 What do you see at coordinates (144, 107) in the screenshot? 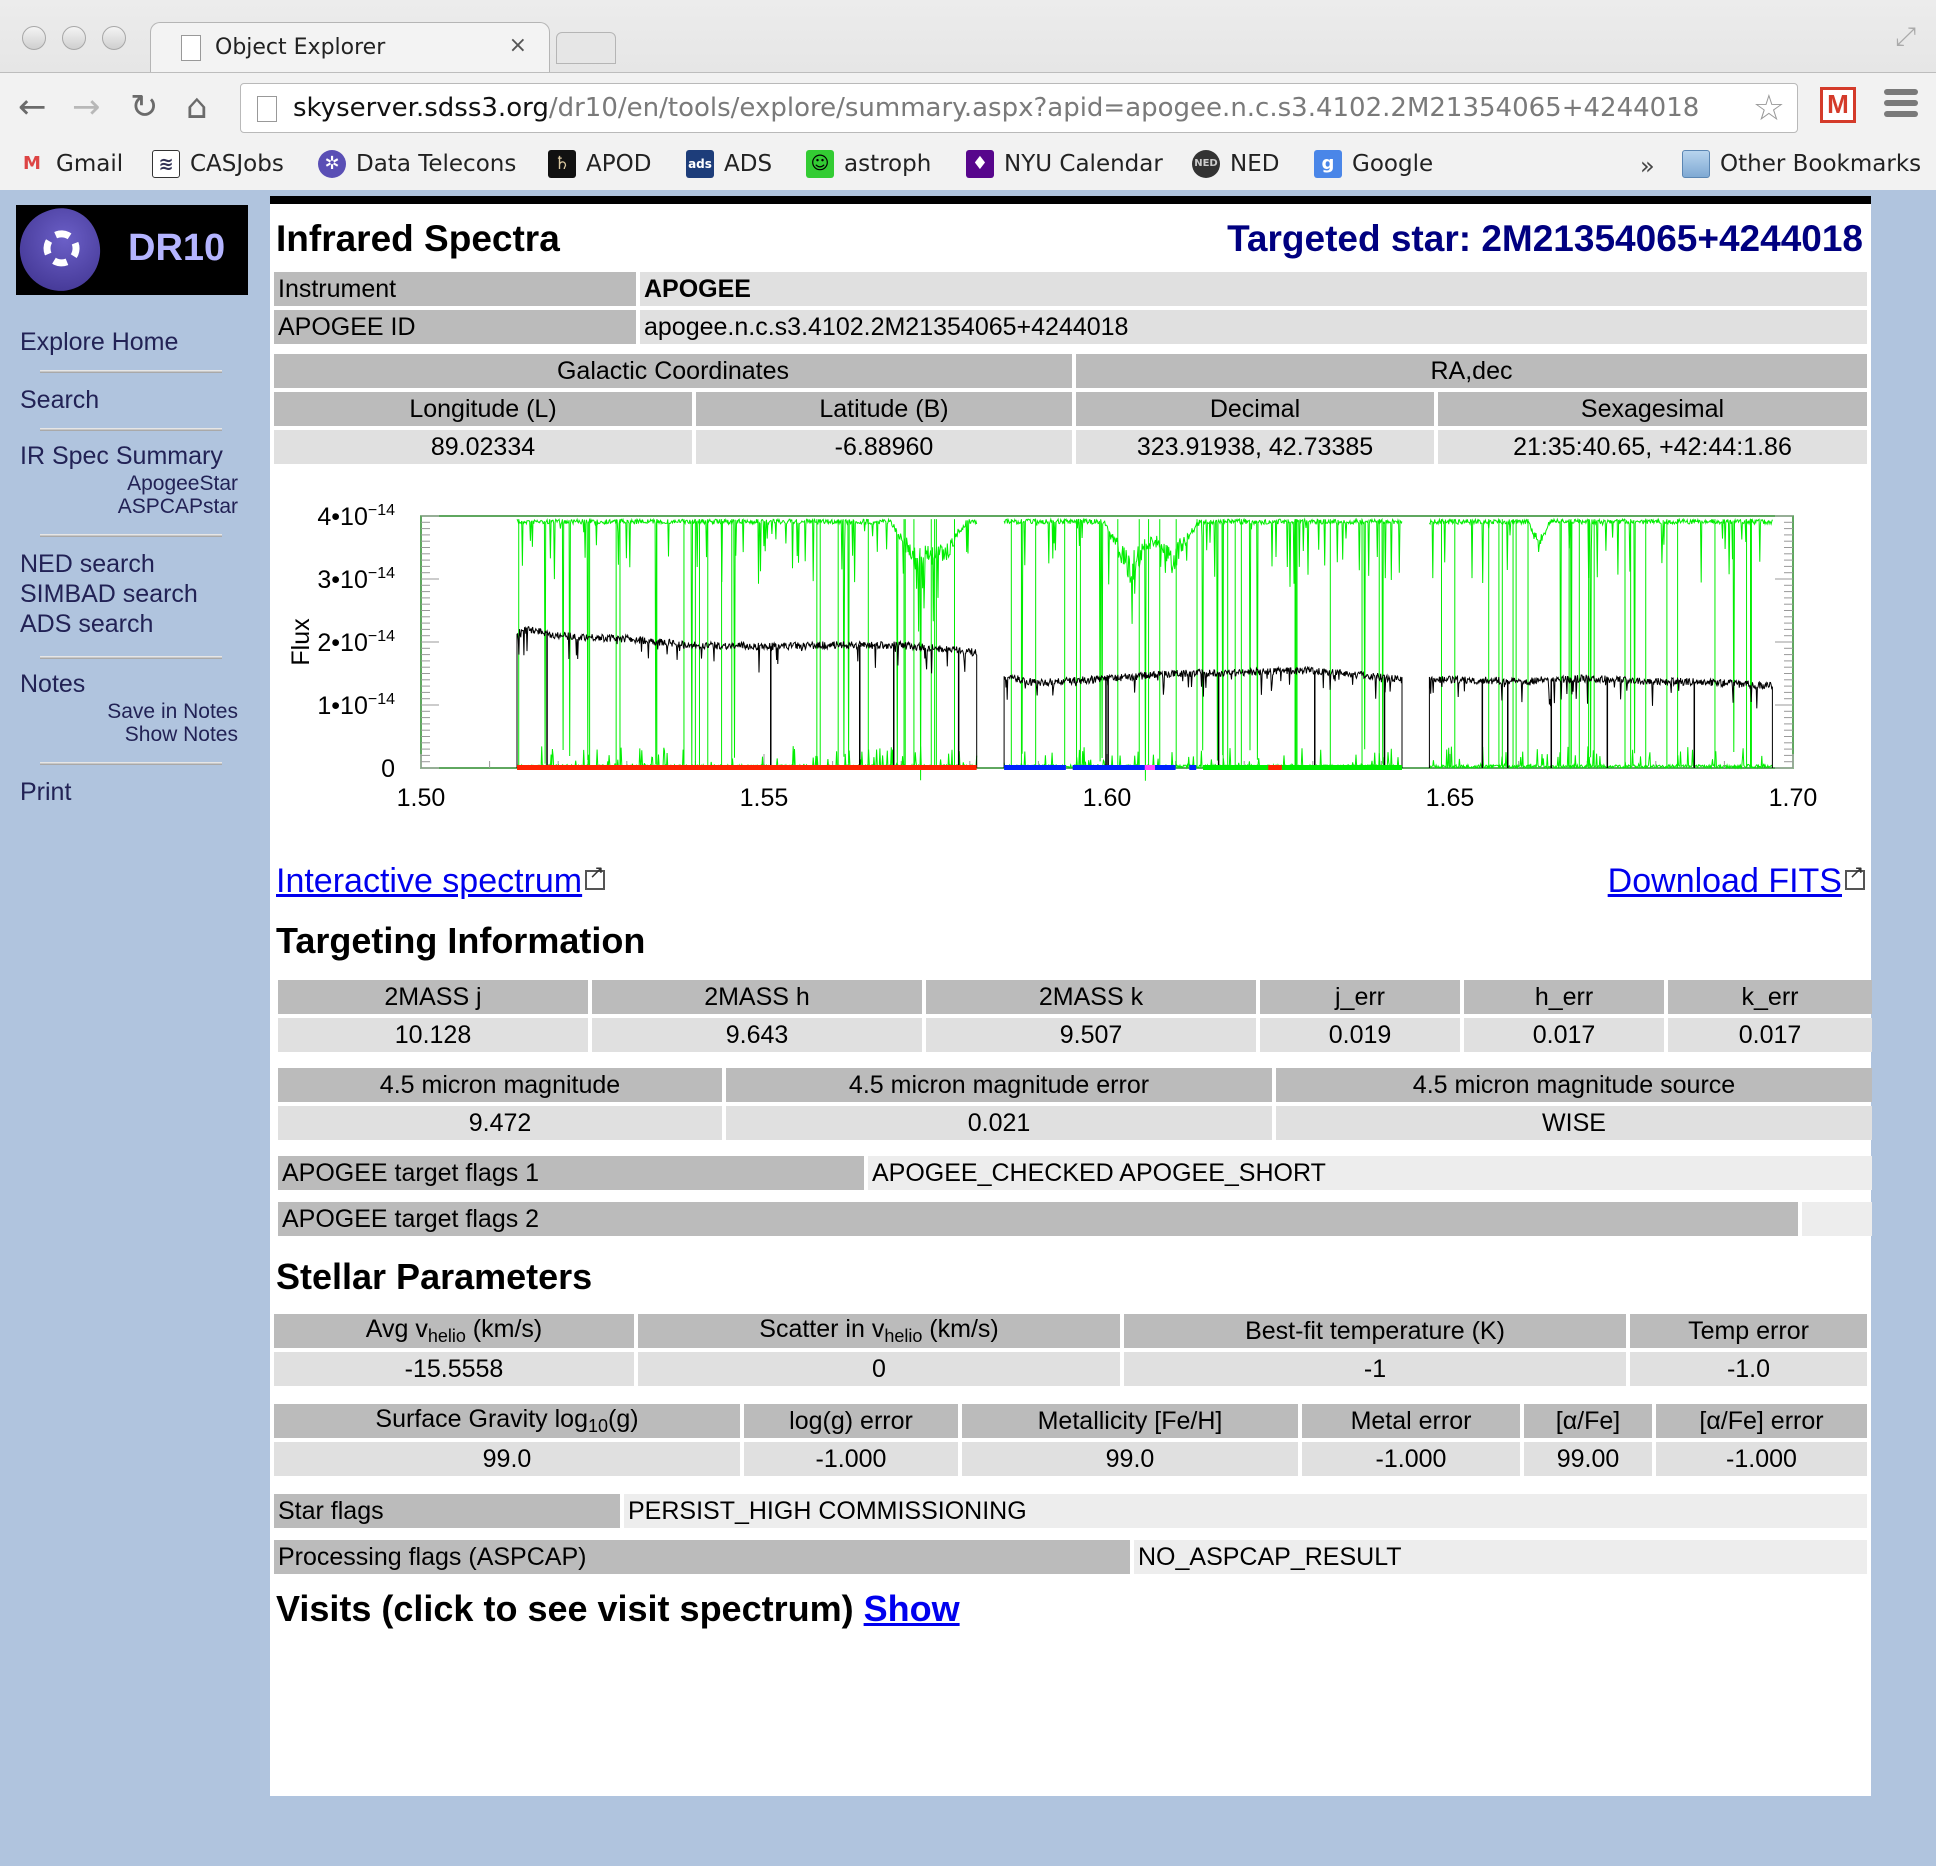
I see `reload-icon: ↻` at bounding box center [144, 107].